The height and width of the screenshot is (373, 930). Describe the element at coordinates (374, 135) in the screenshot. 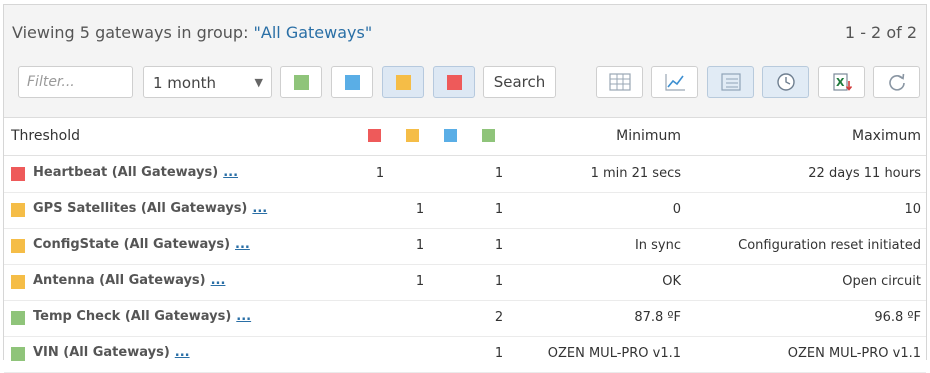

I see `red-column-icon` at that location.